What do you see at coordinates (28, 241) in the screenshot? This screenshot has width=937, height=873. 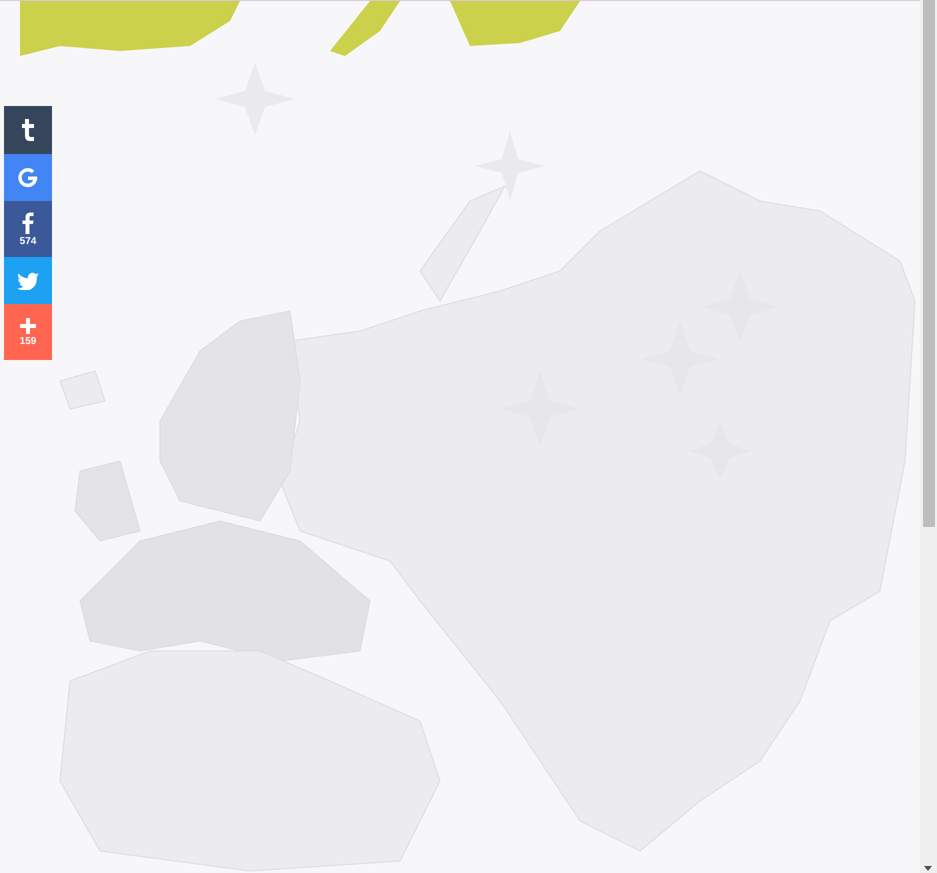 I see `share-count: 574` at bounding box center [28, 241].